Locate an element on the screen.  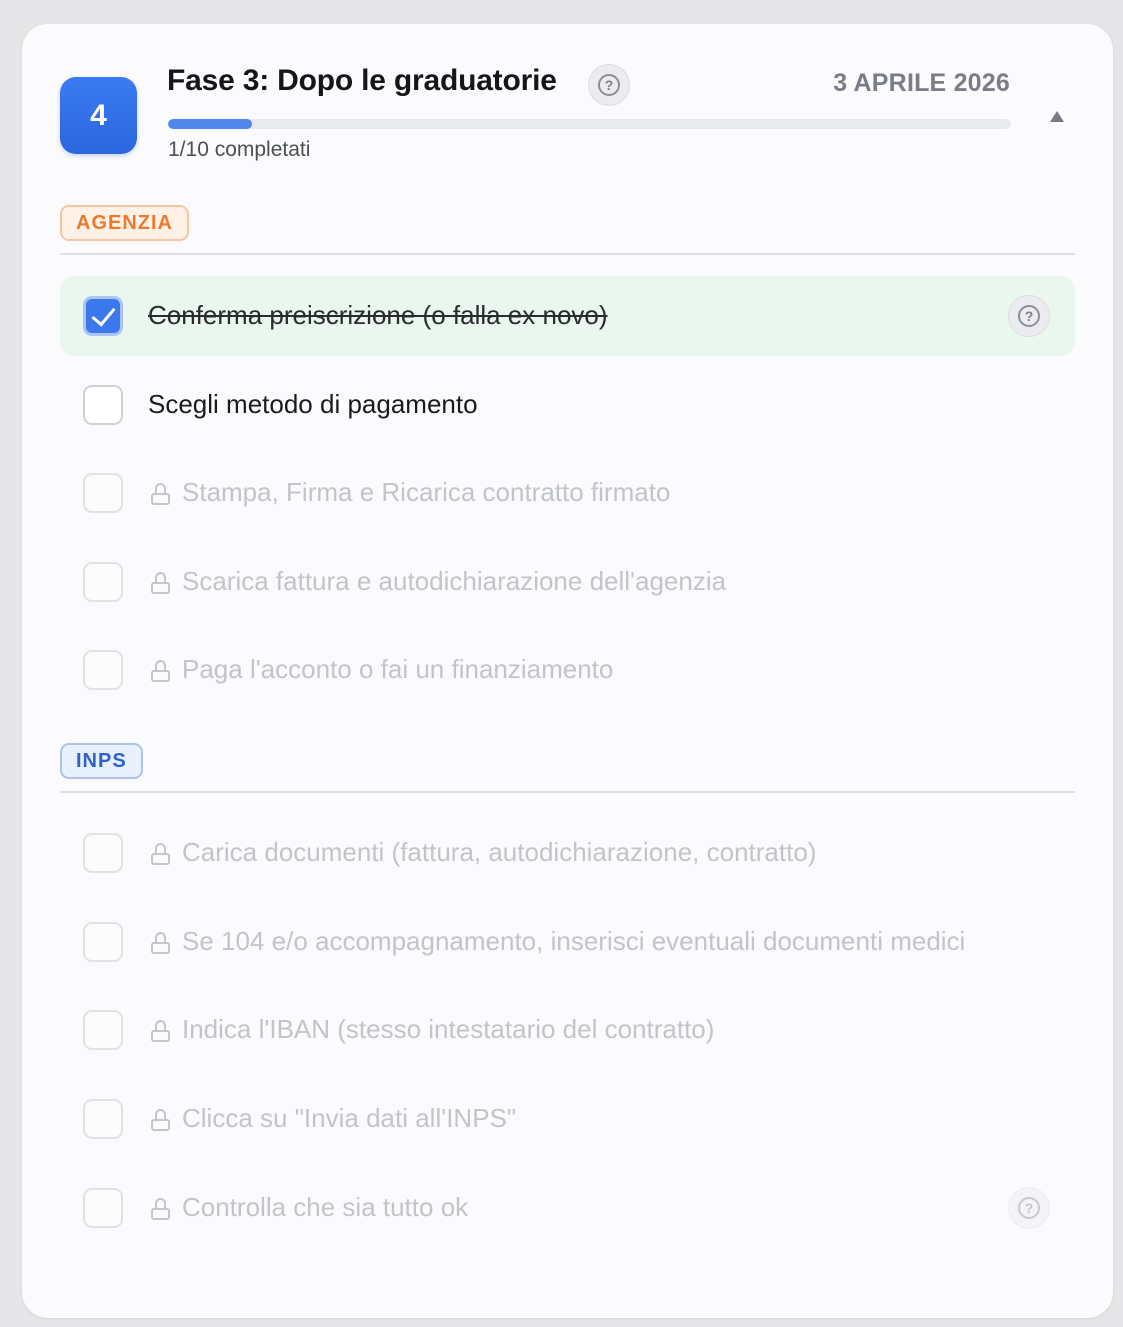
section-tag-agenzia: AGENZIA is located at coordinates (124, 223).